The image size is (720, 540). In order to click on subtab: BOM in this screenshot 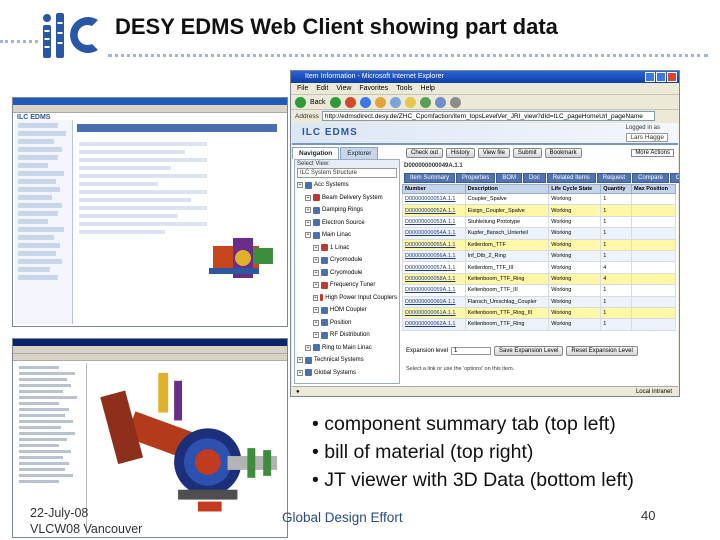, I will do `click(509, 178)`.